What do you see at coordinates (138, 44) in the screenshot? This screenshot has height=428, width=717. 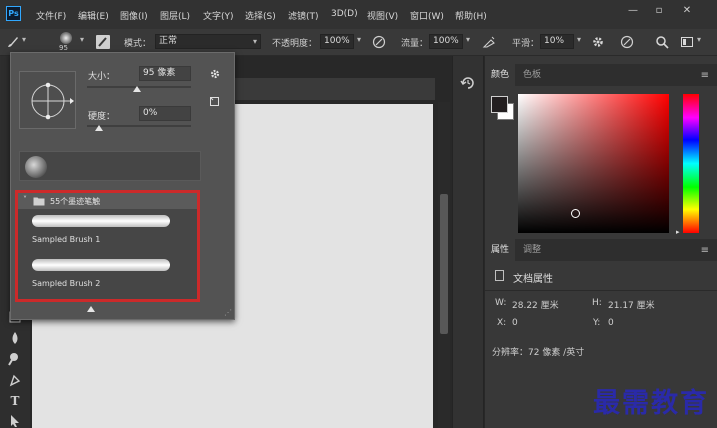 I see `mode-label: 模式：` at bounding box center [138, 44].